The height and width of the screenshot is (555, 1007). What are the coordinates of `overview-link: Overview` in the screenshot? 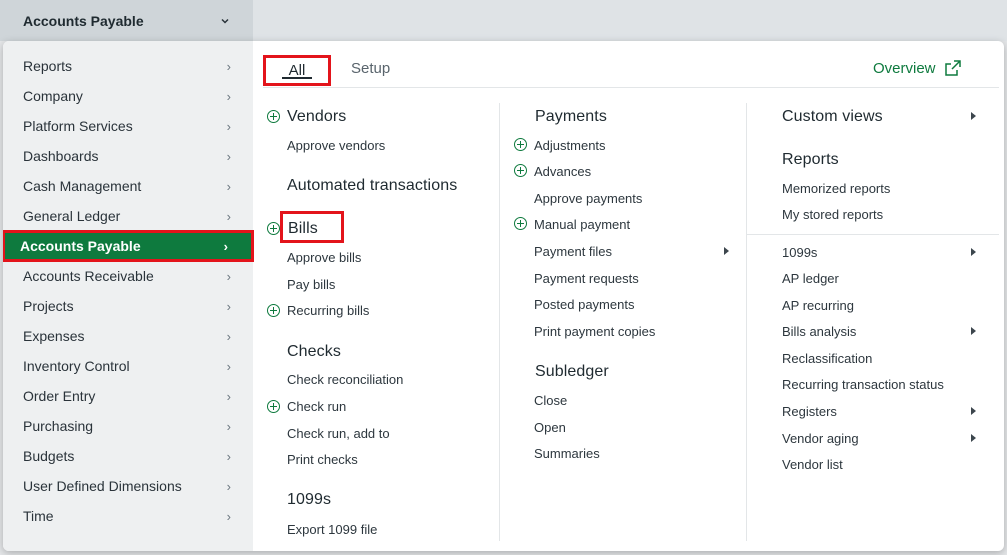 It's located at (917, 68).